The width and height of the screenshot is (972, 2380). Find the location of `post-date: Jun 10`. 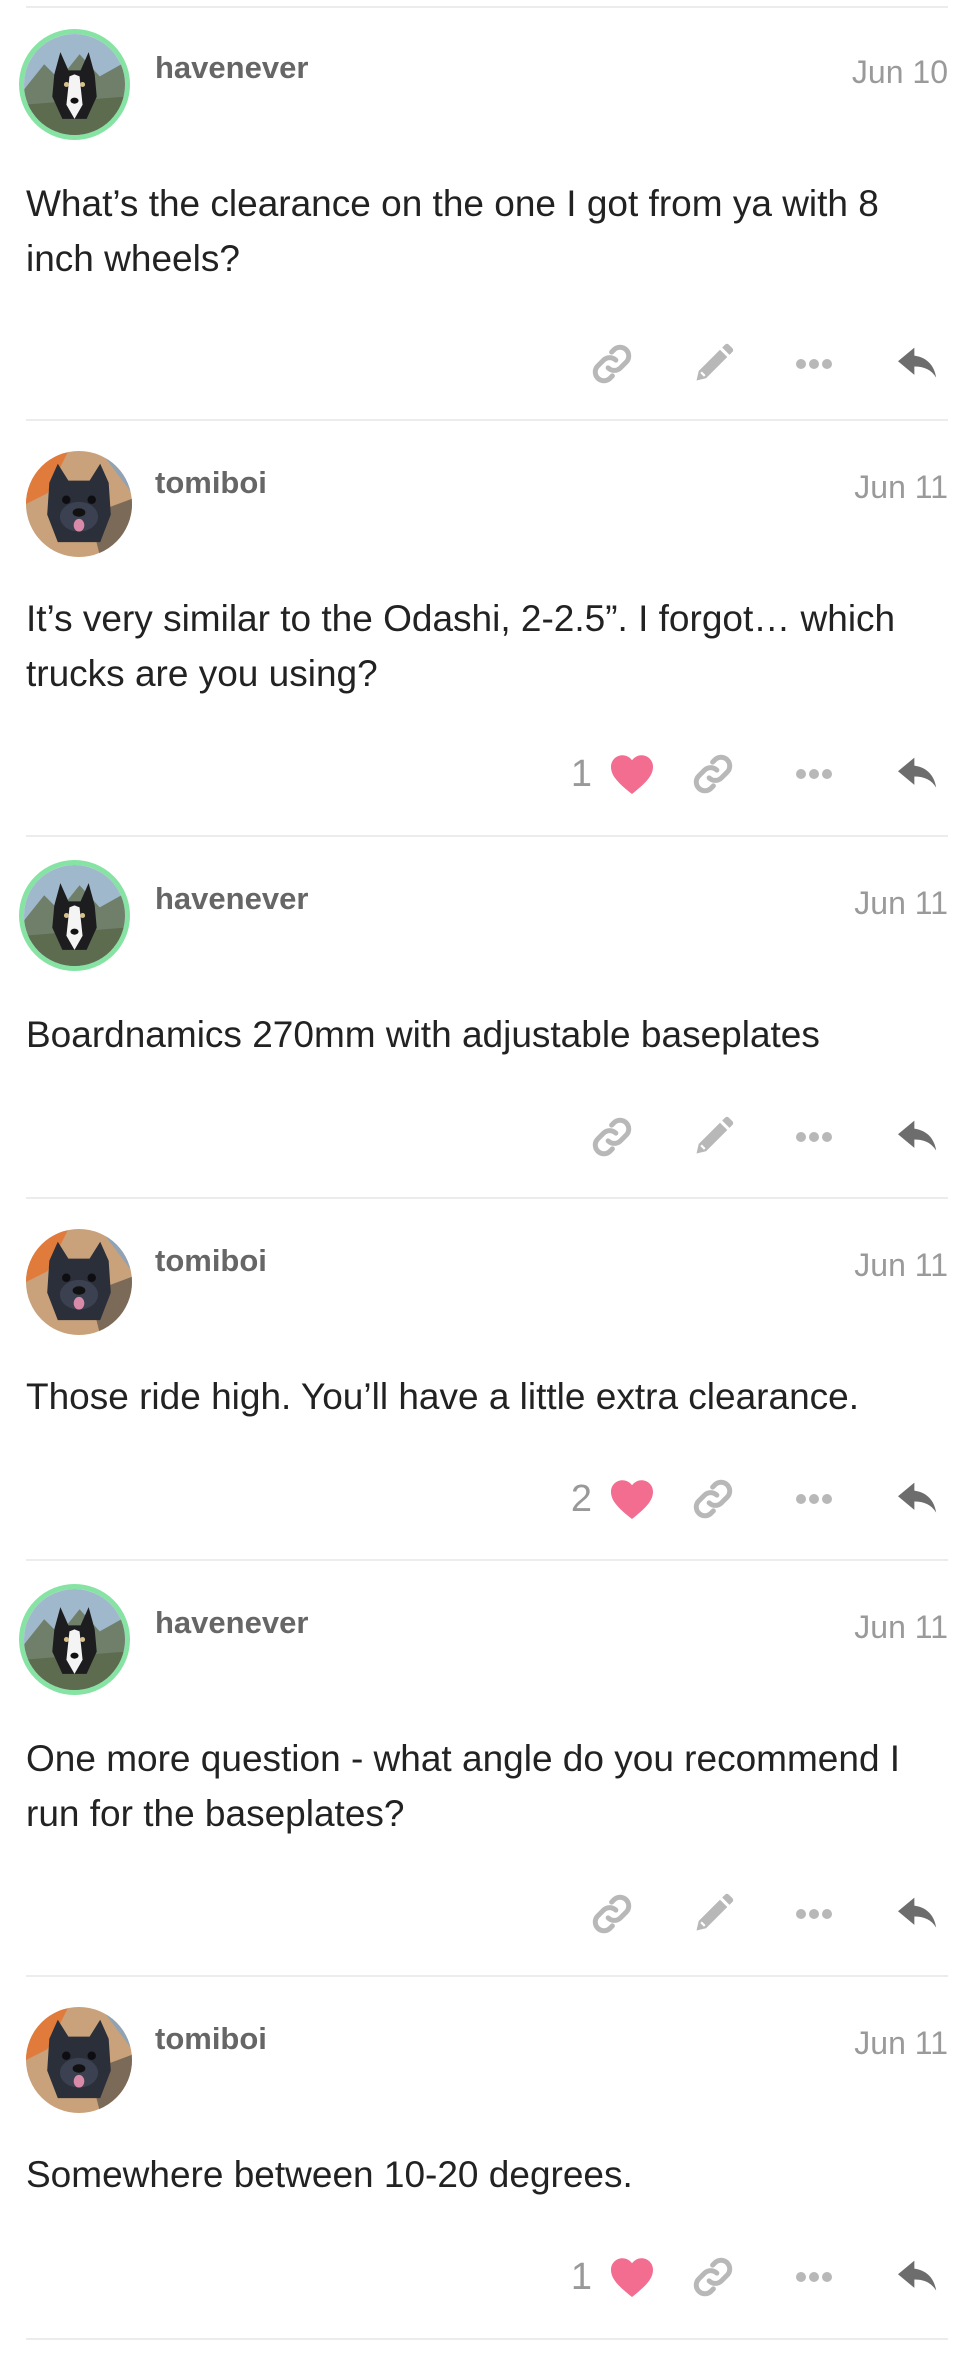

post-date: Jun 10 is located at coordinates (900, 72).